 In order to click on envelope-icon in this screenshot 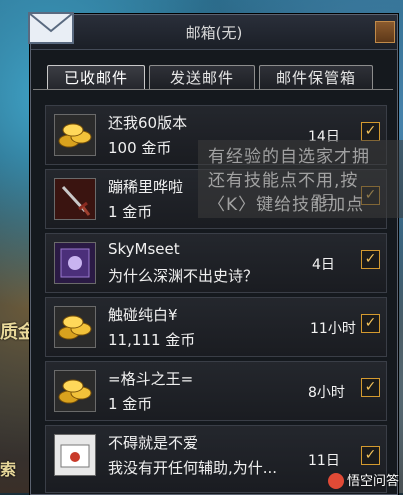, I will do `click(51, 28)`.